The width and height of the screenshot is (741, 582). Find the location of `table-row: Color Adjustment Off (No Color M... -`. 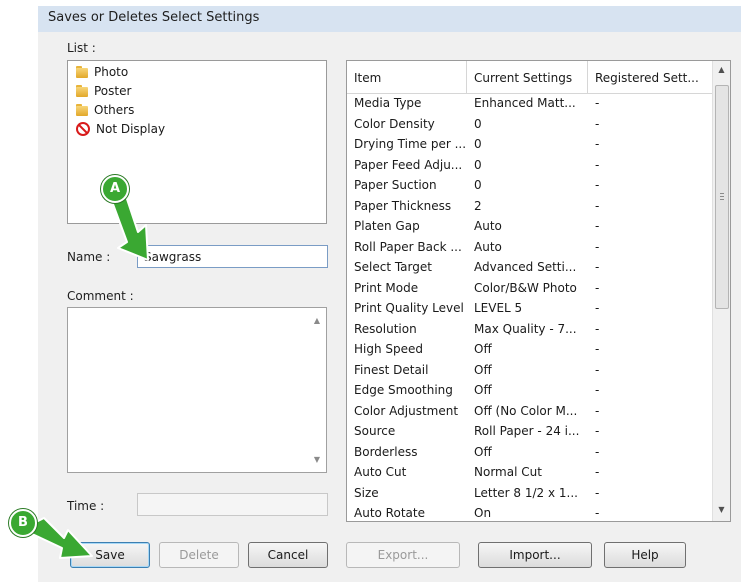

table-row: Color Adjustment Off (No Color M... - is located at coordinates (530, 411).